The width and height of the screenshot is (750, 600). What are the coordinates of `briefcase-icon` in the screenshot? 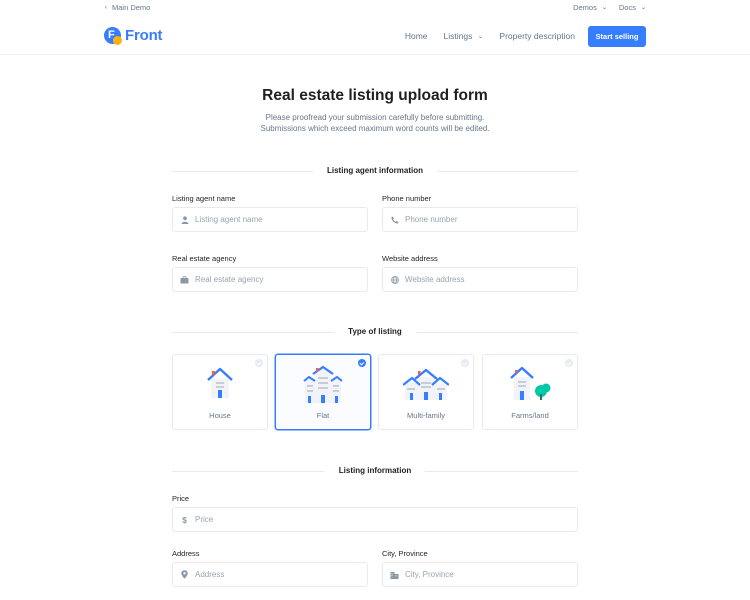 It's located at (184, 279).